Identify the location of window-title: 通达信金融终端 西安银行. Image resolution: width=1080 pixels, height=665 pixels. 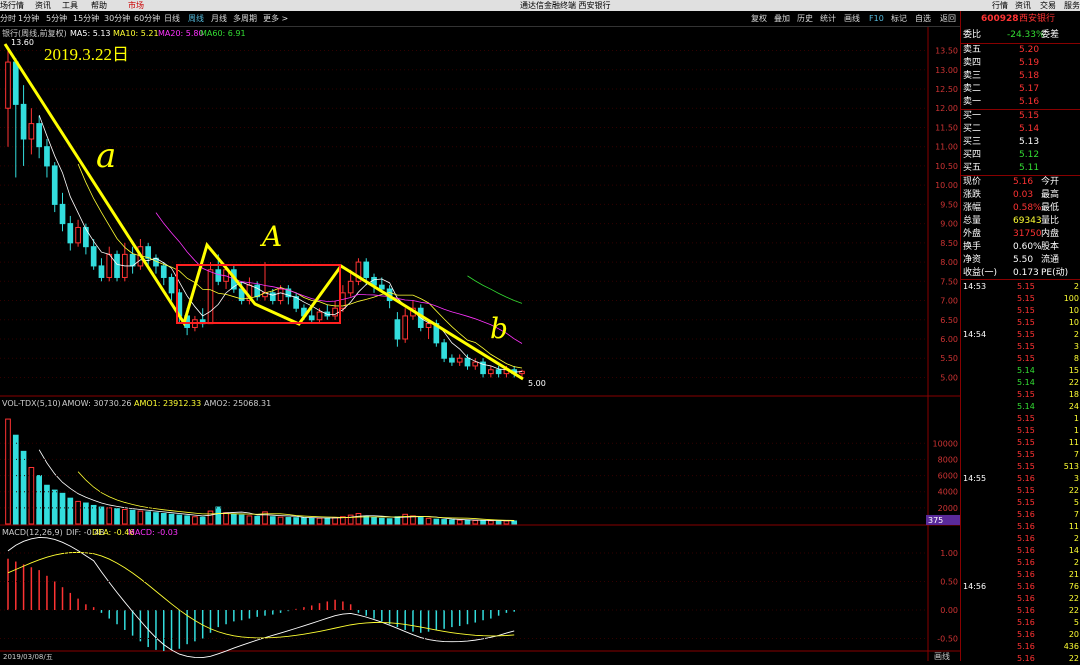
(565, 5).